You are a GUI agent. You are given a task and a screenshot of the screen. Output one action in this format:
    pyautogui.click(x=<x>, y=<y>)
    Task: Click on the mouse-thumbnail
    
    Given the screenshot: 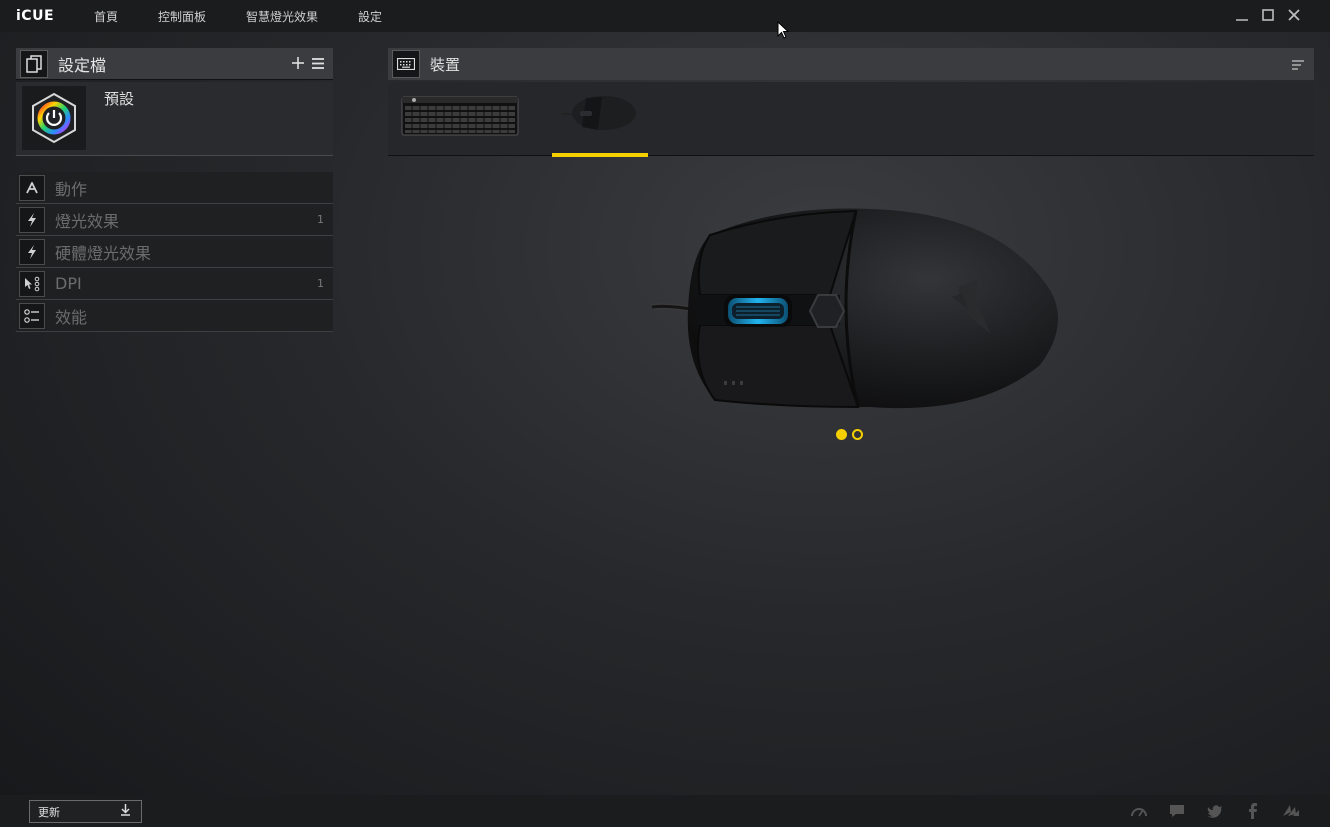 What is the action you would take?
    pyautogui.click(x=599, y=113)
    